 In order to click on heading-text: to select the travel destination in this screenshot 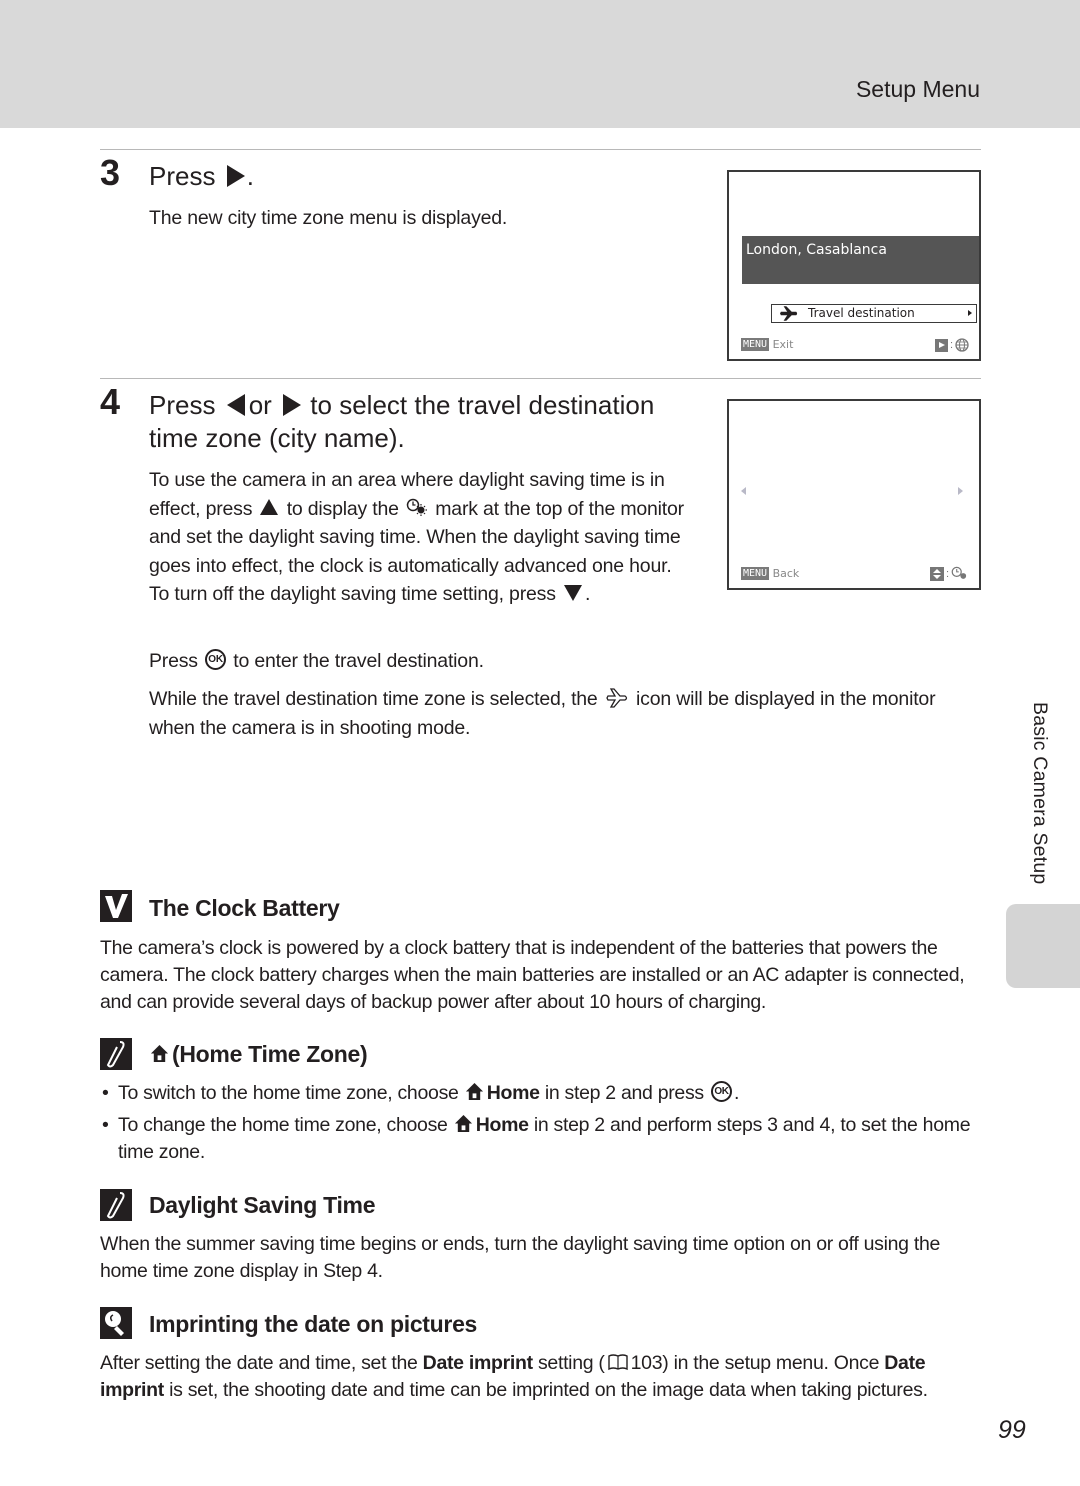, I will do `click(482, 405)`.